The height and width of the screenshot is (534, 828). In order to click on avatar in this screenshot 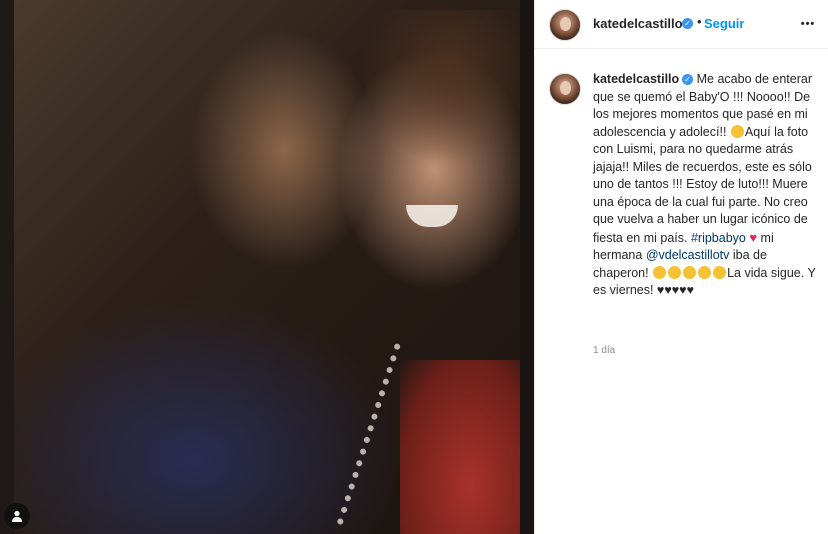, I will do `click(565, 25)`.